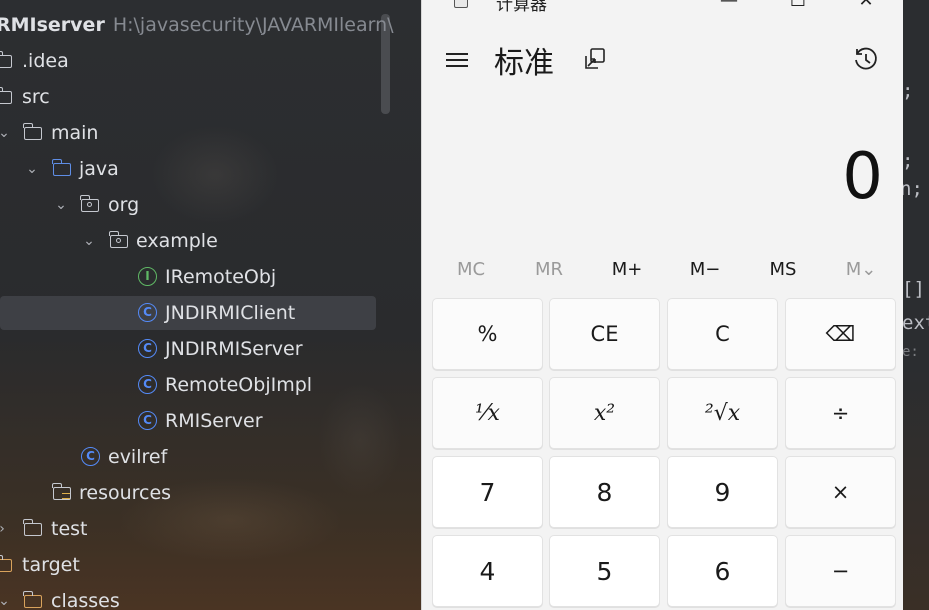 This screenshot has height=610, width=929. Describe the element at coordinates (190, 61) in the screenshot. I see `tree-item-idea: .idea` at that location.